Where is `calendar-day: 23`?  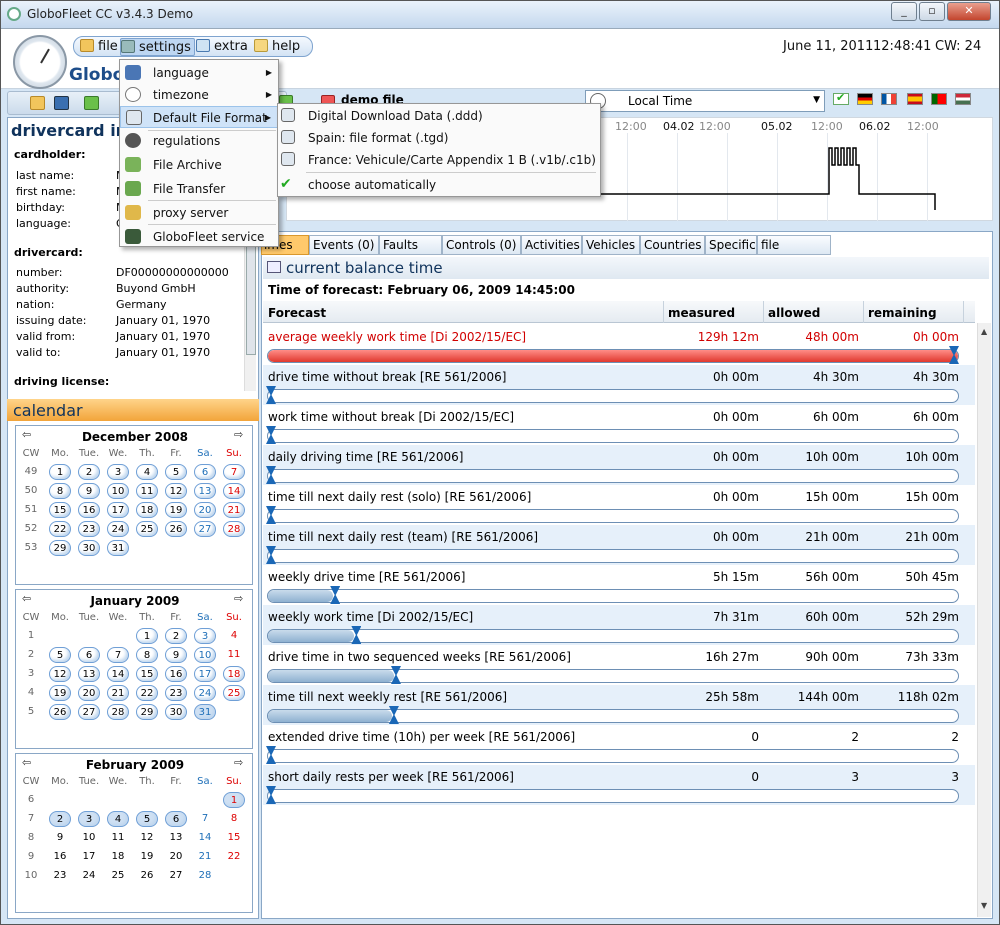
calendar-day: 23 is located at coordinates (176, 693).